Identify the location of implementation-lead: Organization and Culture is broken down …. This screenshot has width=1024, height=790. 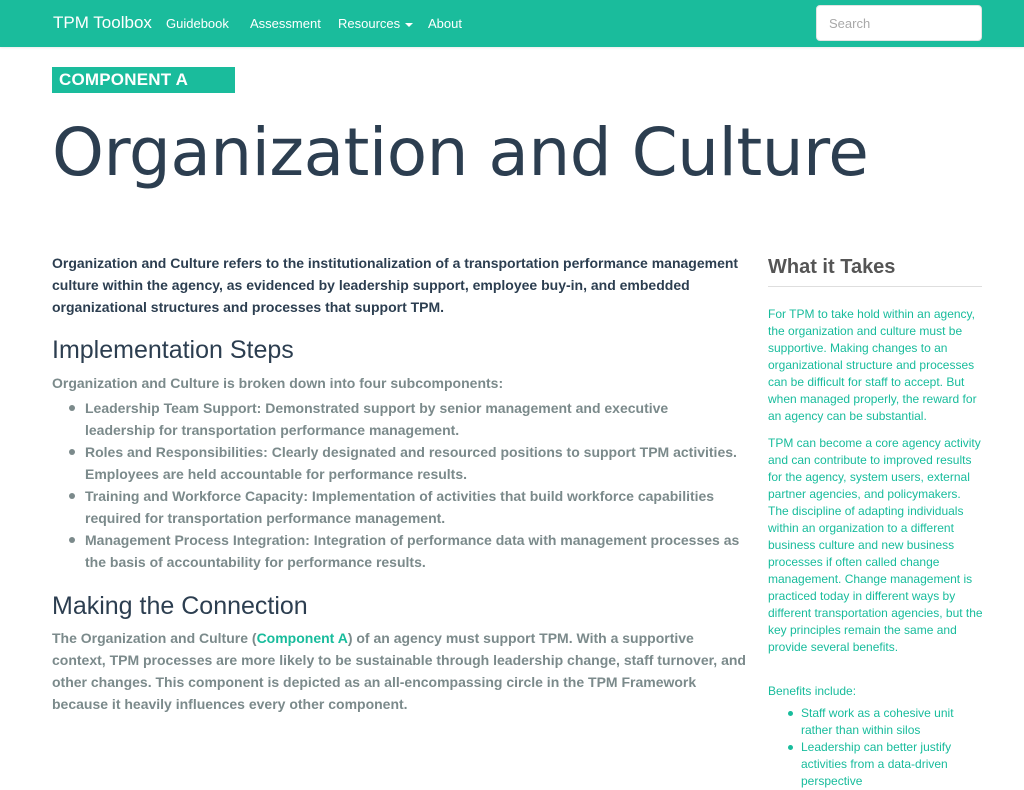
(278, 383).